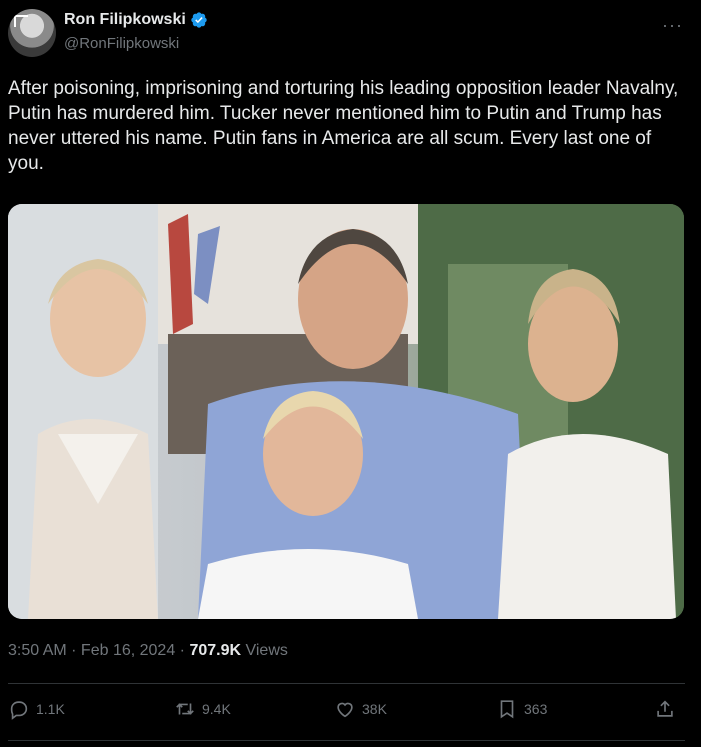 The image size is (701, 747). Describe the element at coordinates (536, 709) in the screenshot. I see `bookmark-count: 363` at that location.